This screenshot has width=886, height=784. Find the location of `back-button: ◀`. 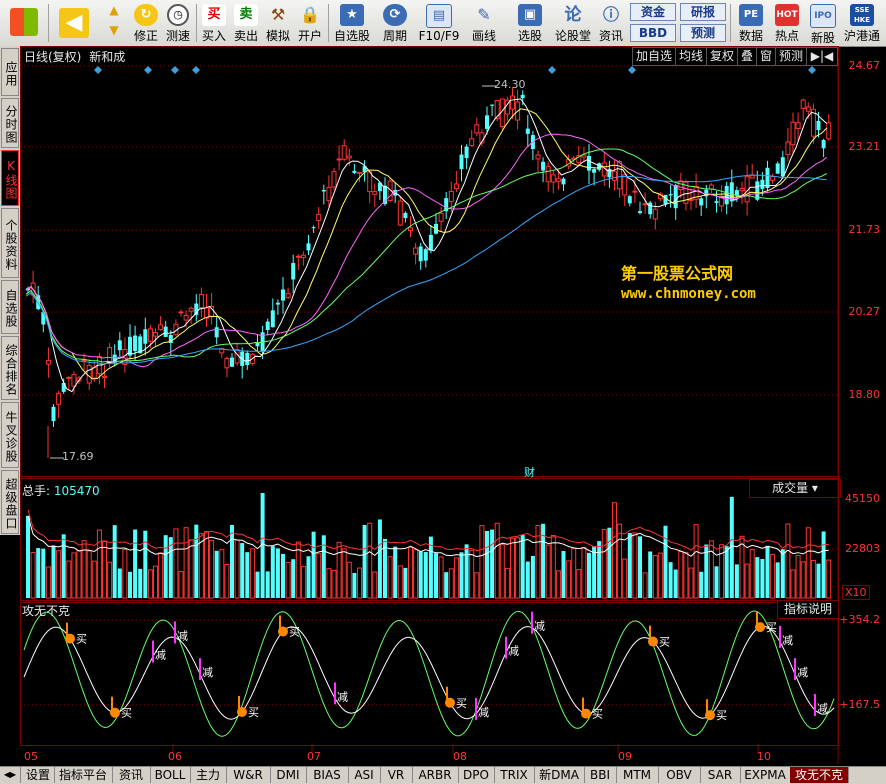

back-button: ◀ is located at coordinates (74, 23).